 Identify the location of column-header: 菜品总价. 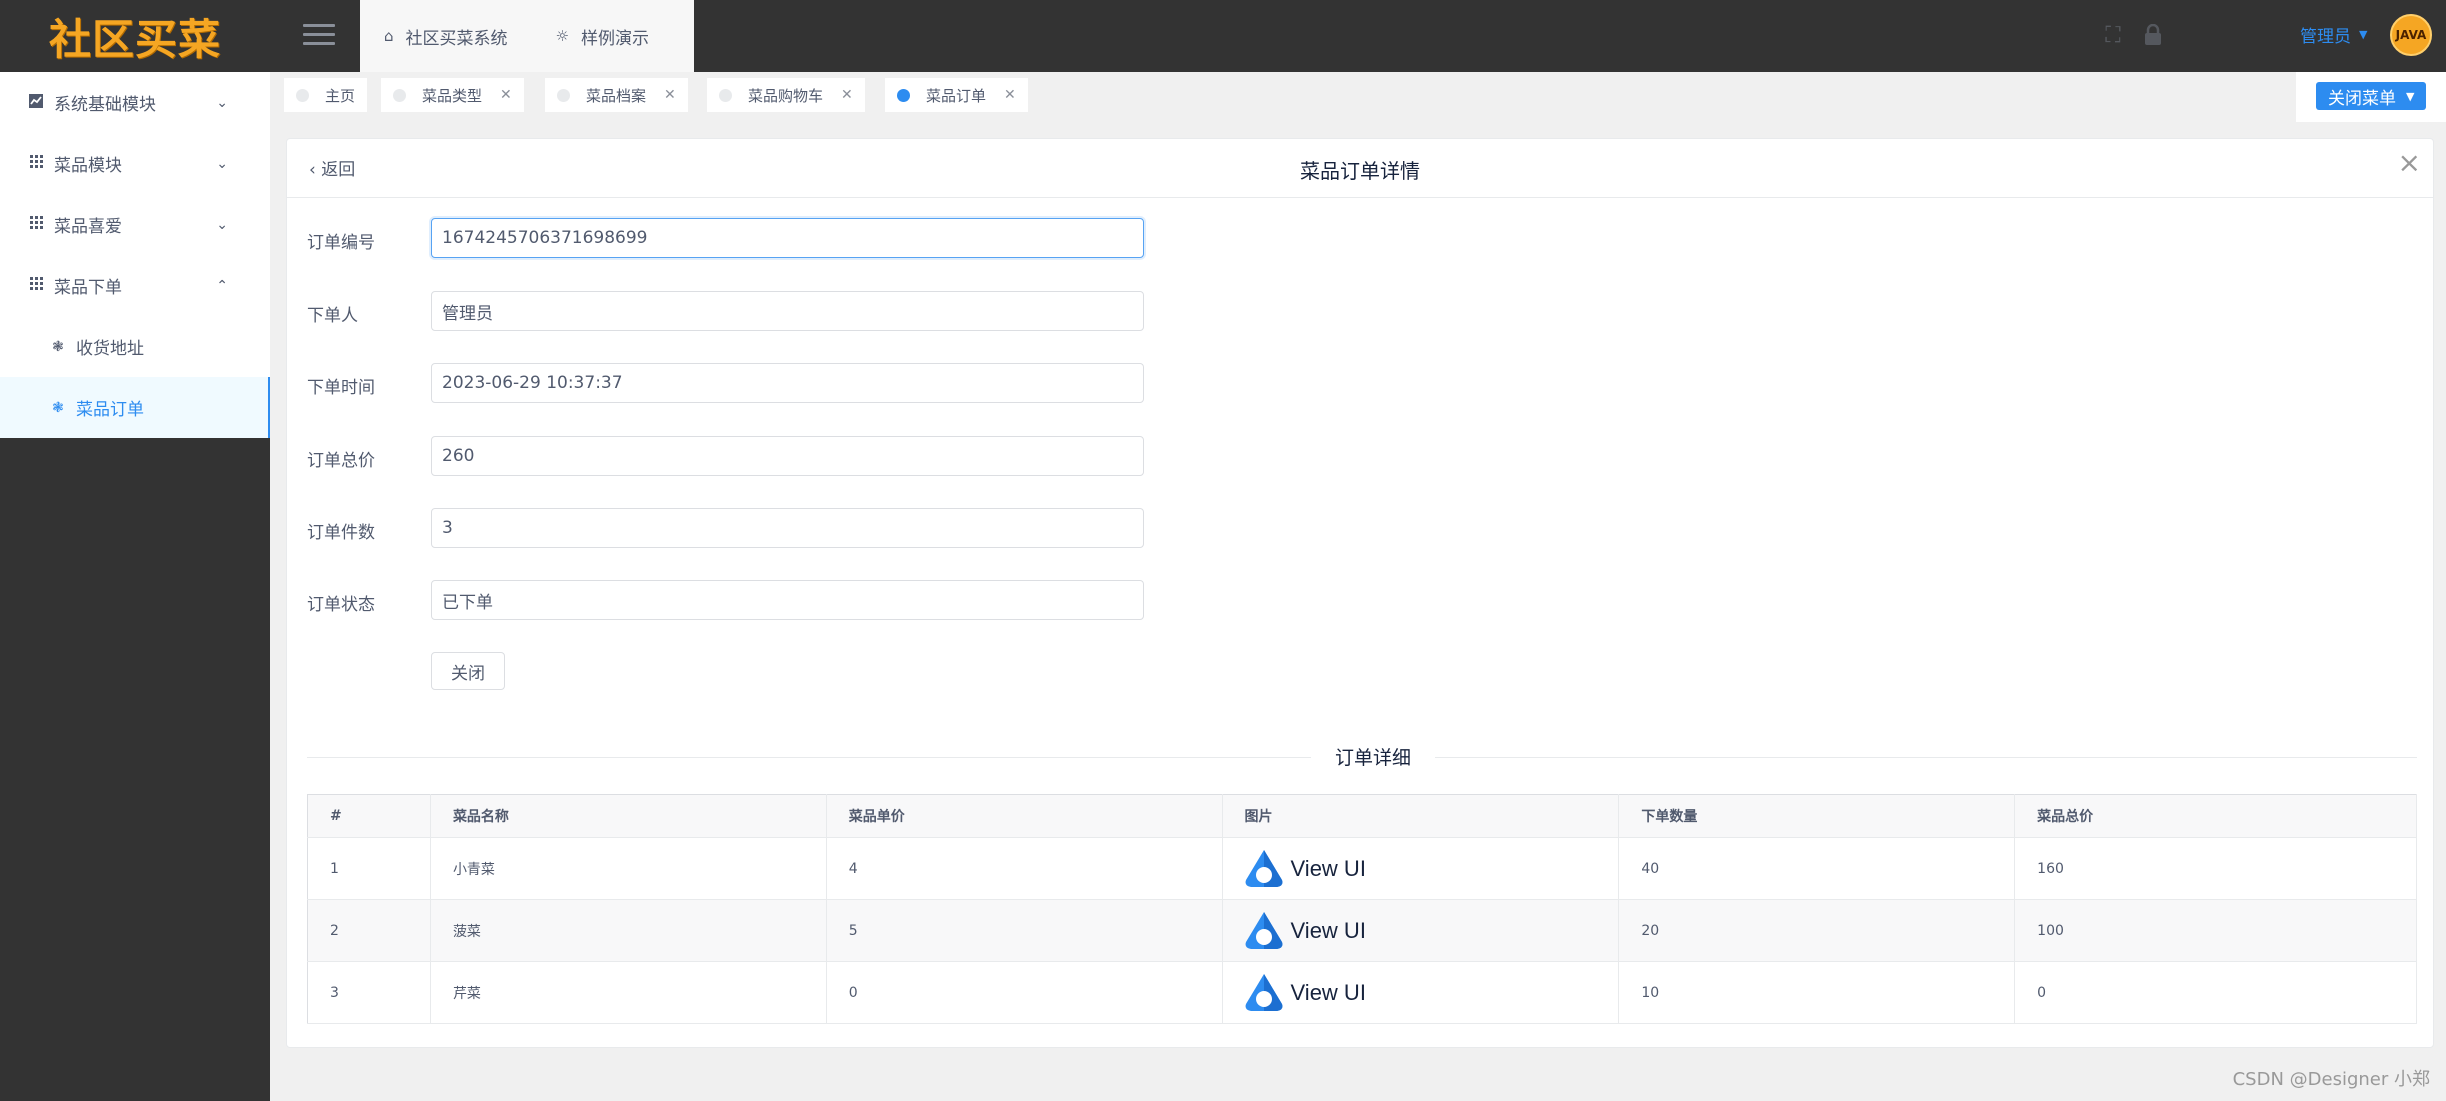
(2215, 816).